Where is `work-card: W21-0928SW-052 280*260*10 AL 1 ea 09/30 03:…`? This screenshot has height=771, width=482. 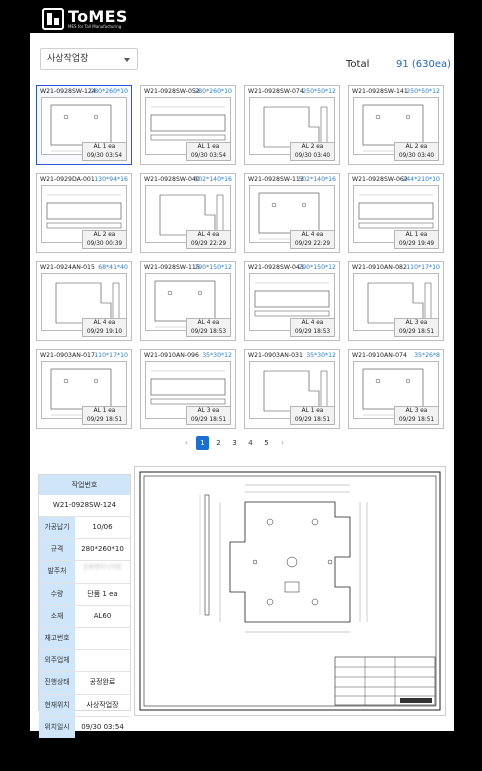
work-card: W21-0928SW-052 280*260*10 AL 1 ea 09/30 03:… is located at coordinates (188, 125).